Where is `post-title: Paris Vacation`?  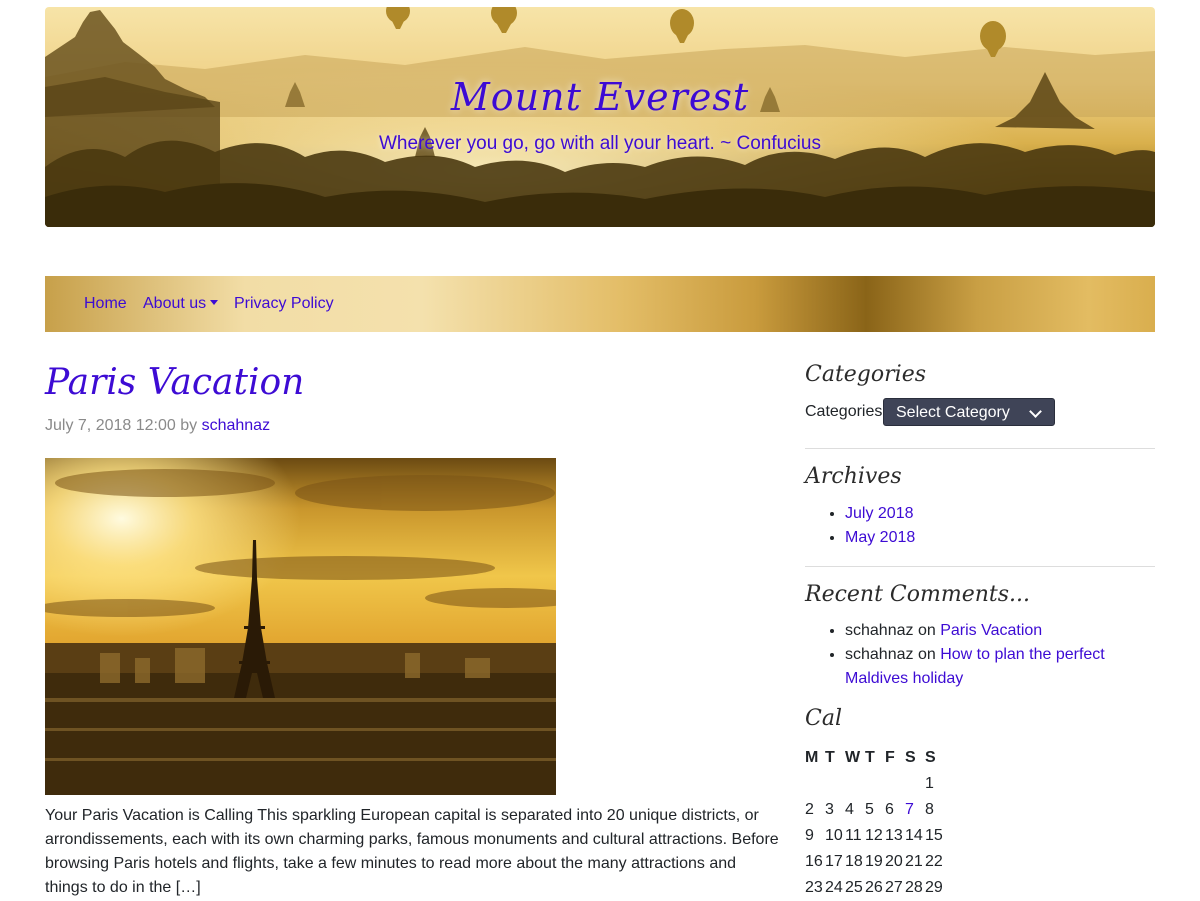
post-title: Paris Vacation is located at coordinates (174, 382).